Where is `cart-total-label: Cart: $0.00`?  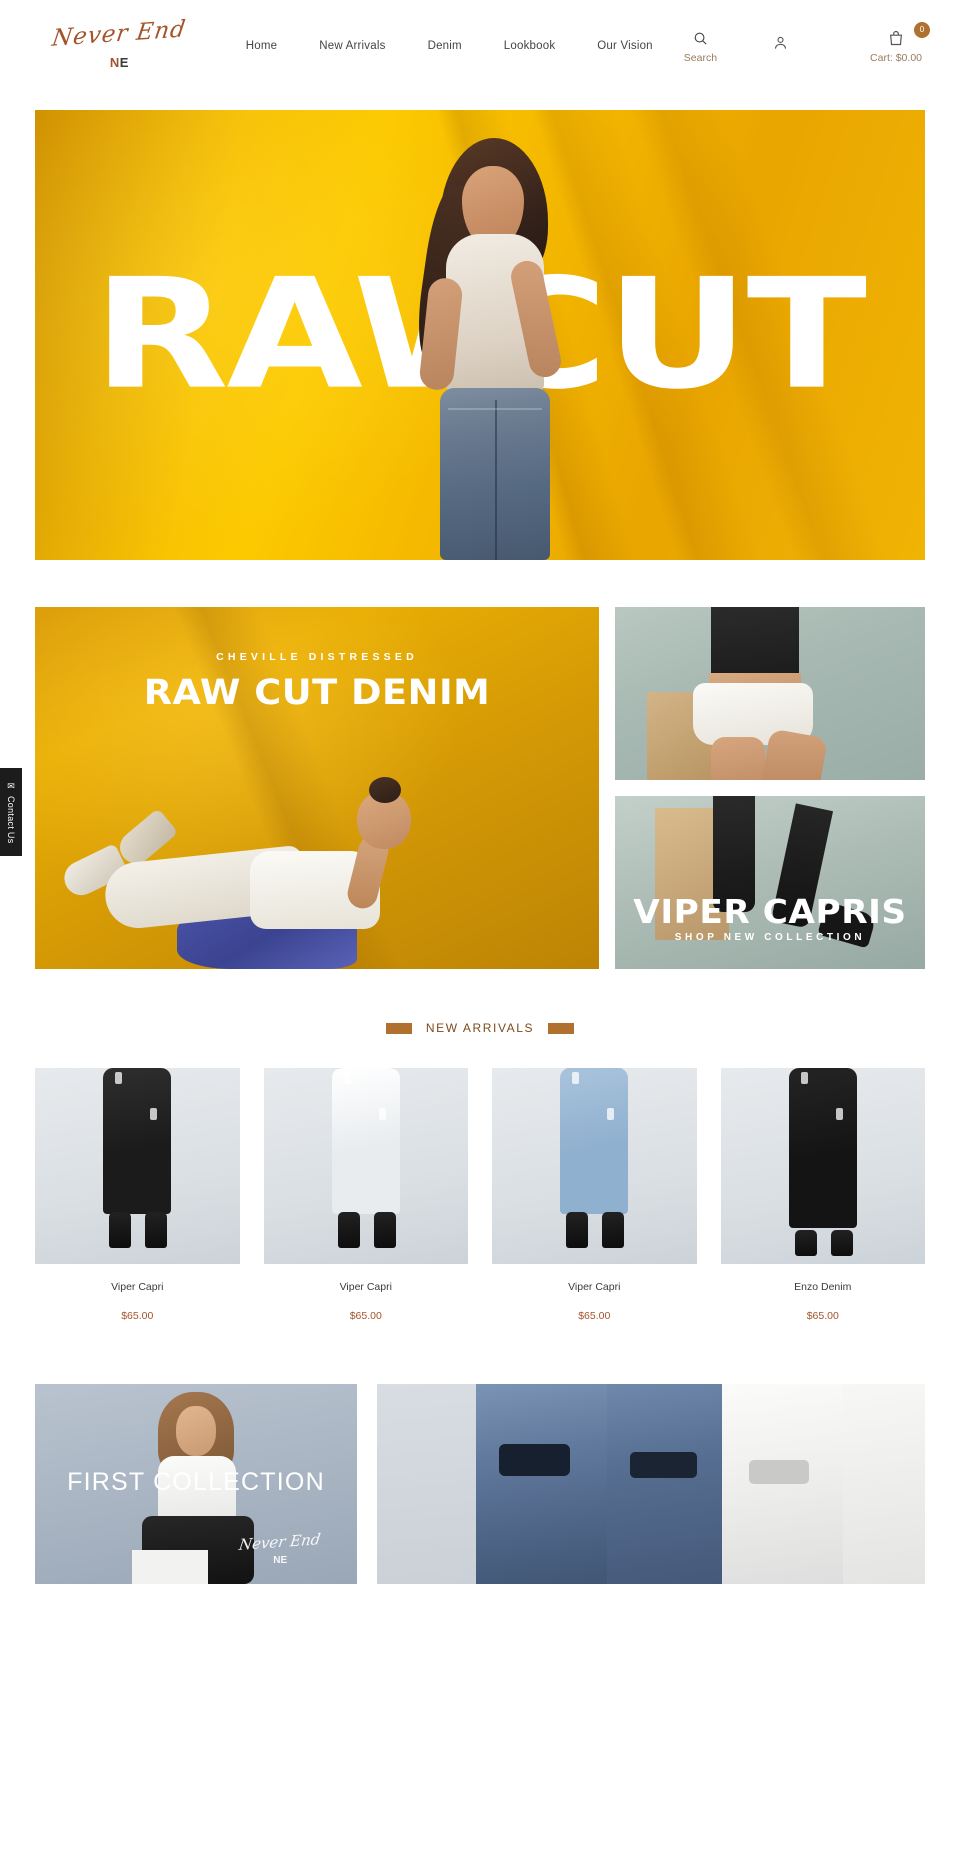
cart-total-label: Cart: $0.00 is located at coordinates (896, 57).